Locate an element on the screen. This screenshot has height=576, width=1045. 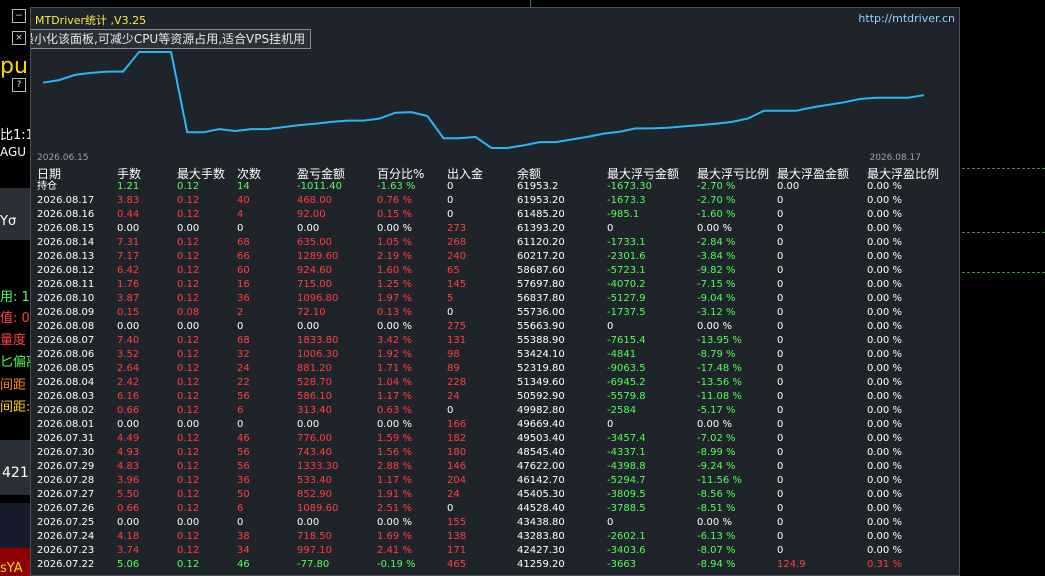
table-cell: 1289.60 is located at coordinates (318, 256).